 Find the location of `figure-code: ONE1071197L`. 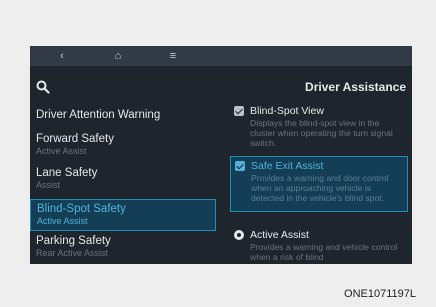

figure-code: ONE1071197L is located at coordinates (380, 294).